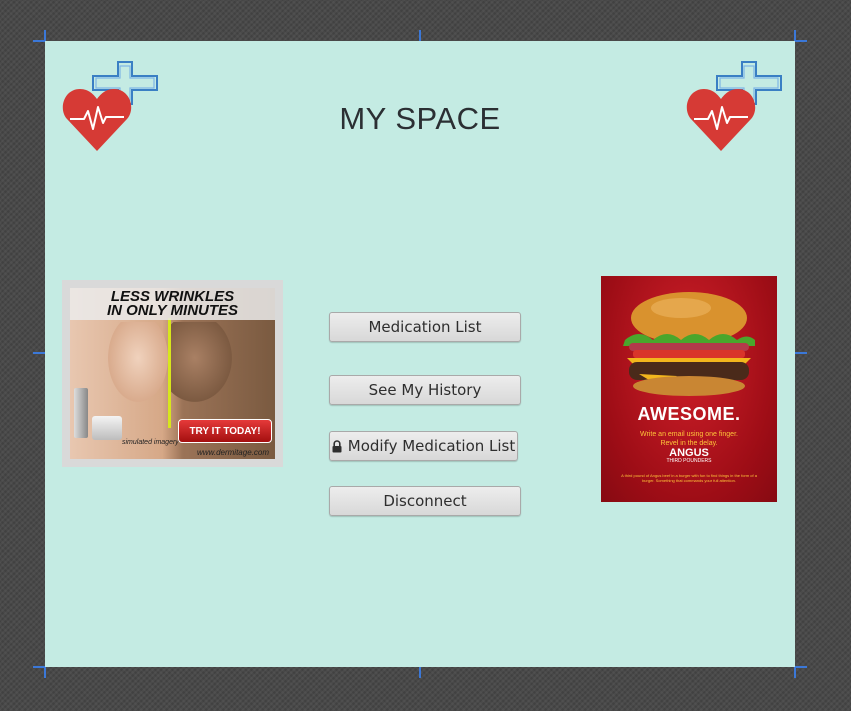 This screenshot has height=711, width=851. I want to click on ad-divider, so click(169, 373).